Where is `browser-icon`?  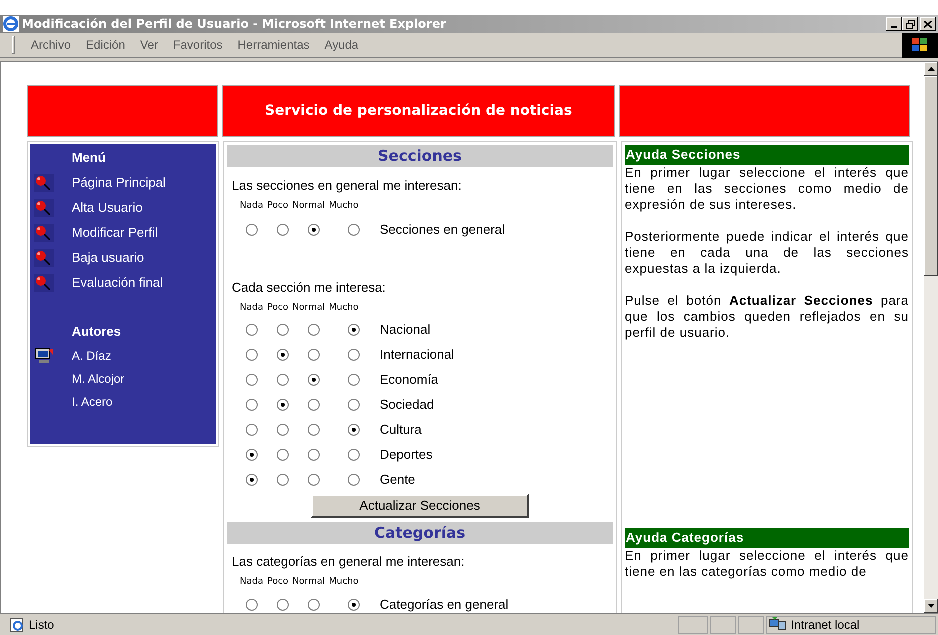 browser-icon is located at coordinates (11, 24).